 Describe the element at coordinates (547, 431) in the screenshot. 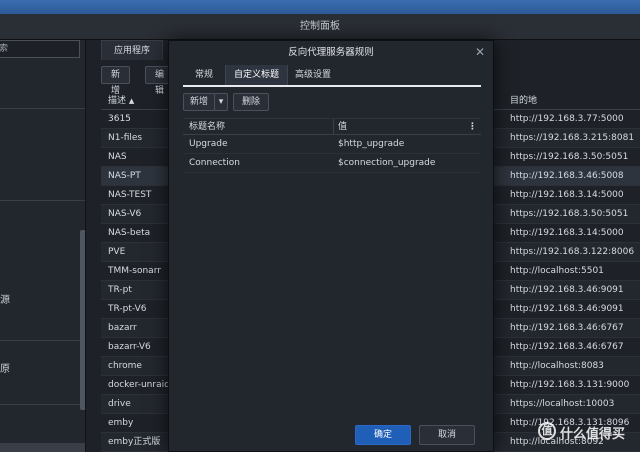

I see `watermark-logo-icon: 值` at that location.